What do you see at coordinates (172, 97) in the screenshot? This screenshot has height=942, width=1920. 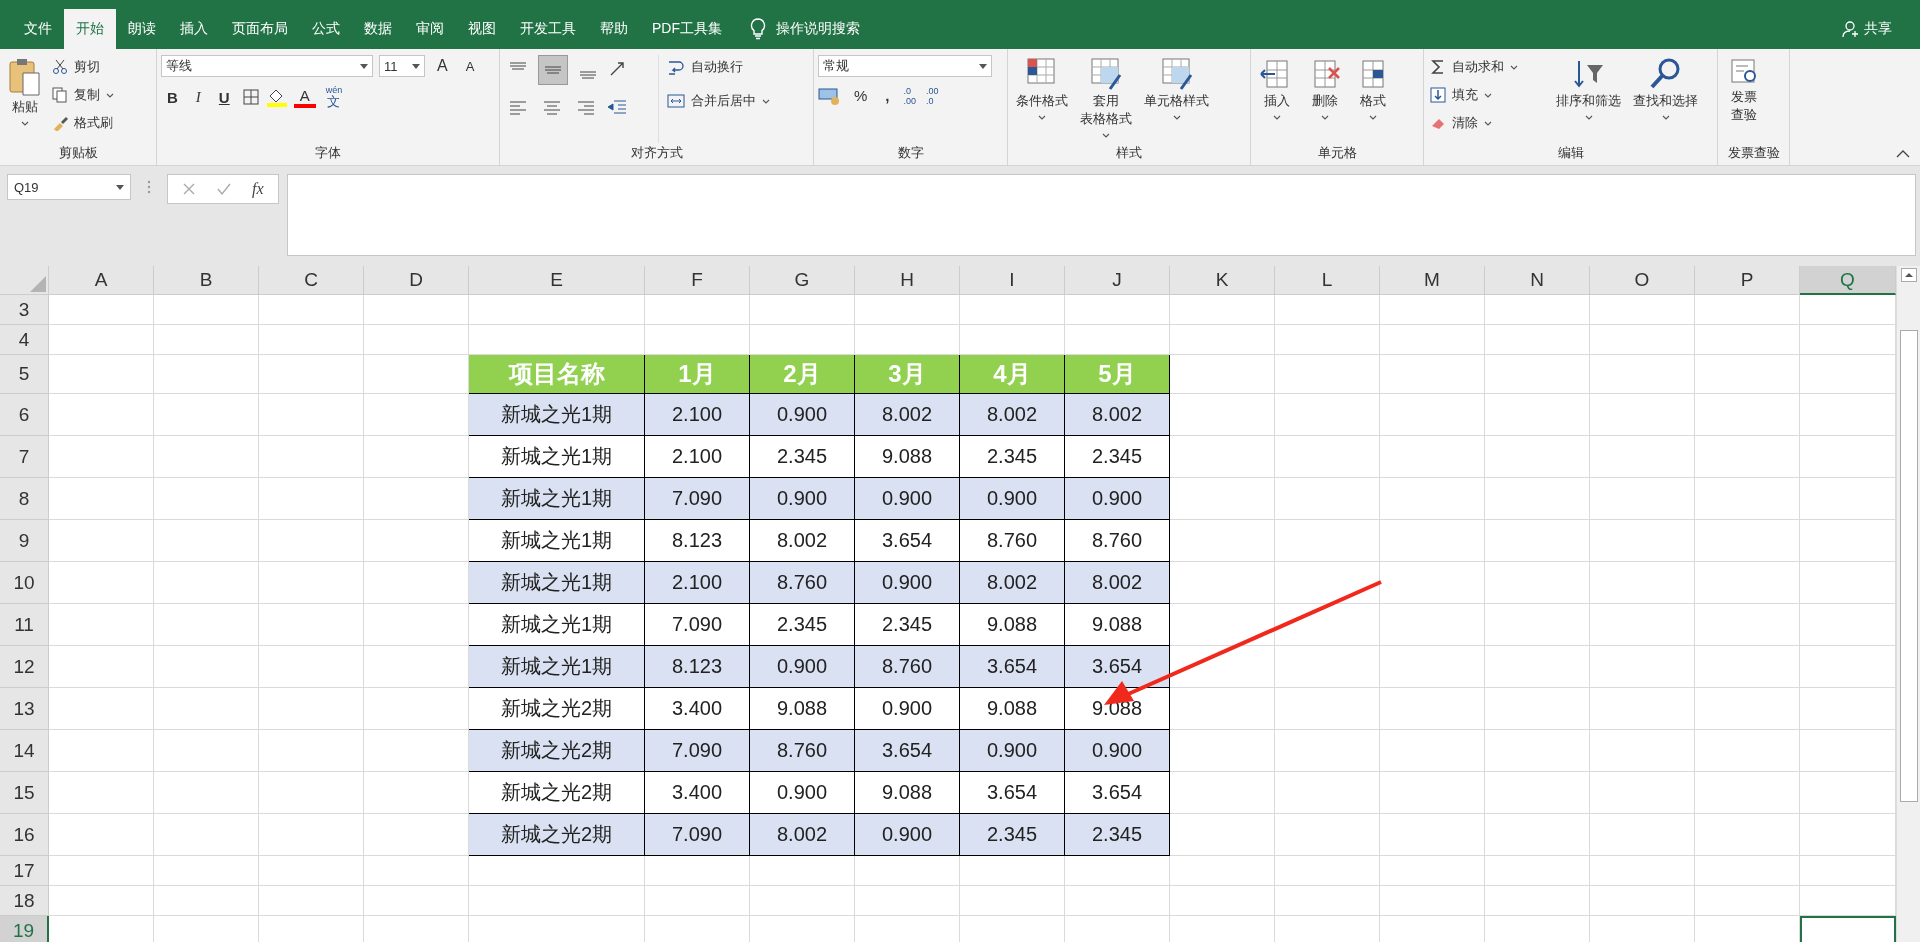 I see `bold-button: B` at bounding box center [172, 97].